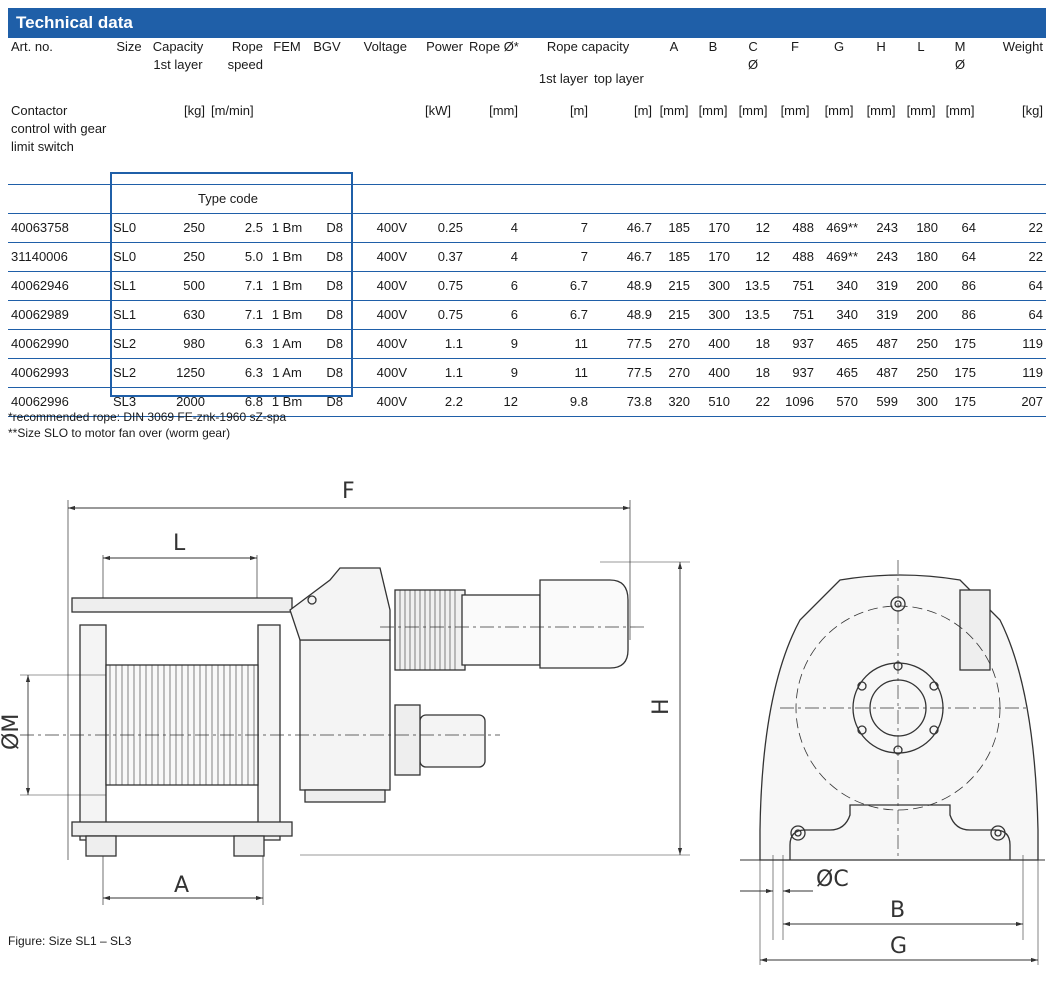 The height and width of the screenshot is (988, 1049). I want to click on dim-label-g: G, so click(898, 946).